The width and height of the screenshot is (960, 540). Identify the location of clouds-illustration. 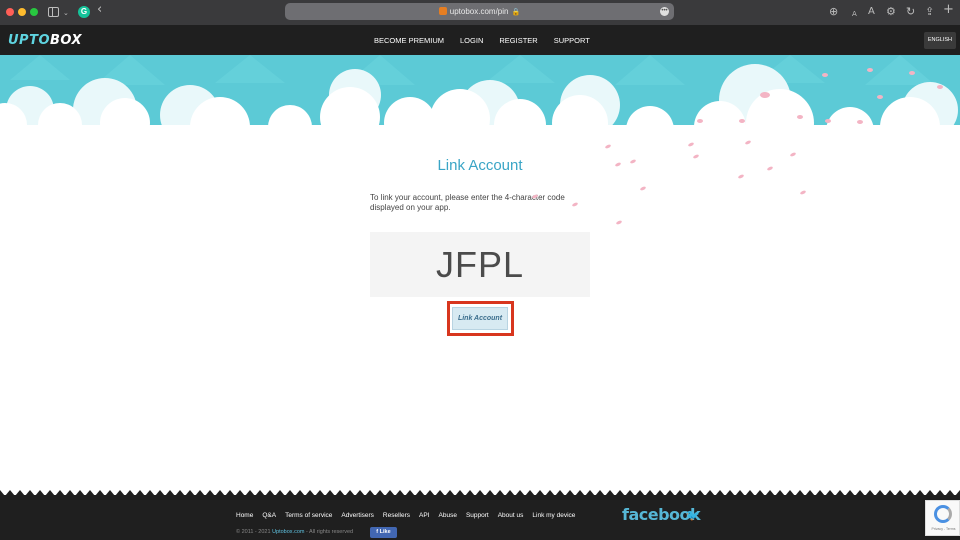
(480, 95).